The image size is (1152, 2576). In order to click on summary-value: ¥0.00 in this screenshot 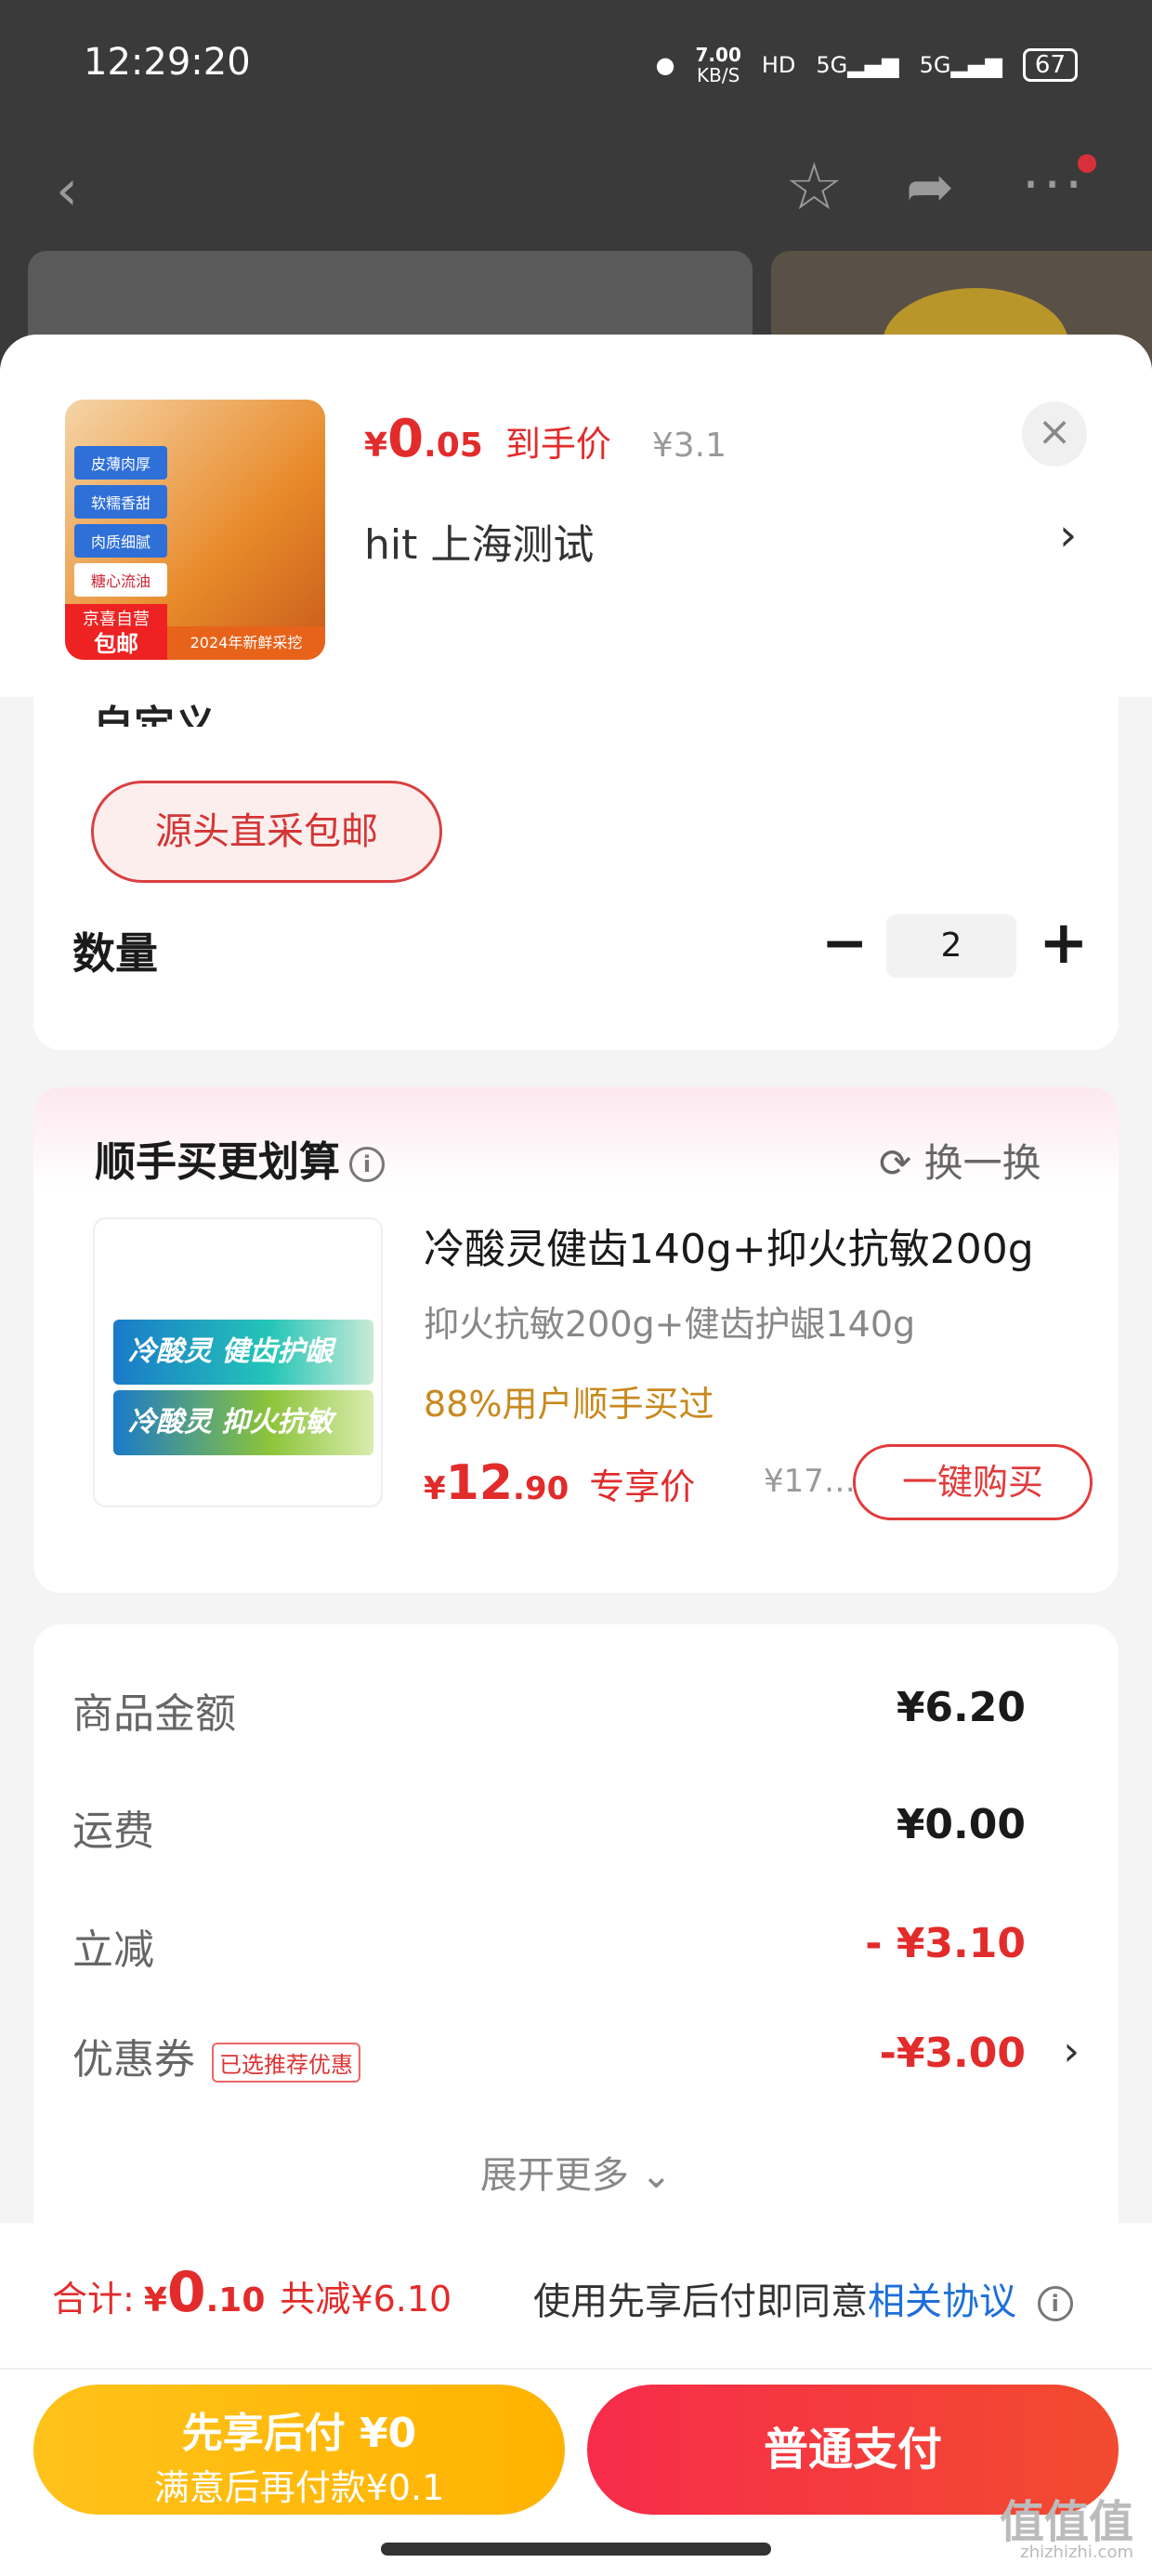, I will do `click(961, 1824)`.